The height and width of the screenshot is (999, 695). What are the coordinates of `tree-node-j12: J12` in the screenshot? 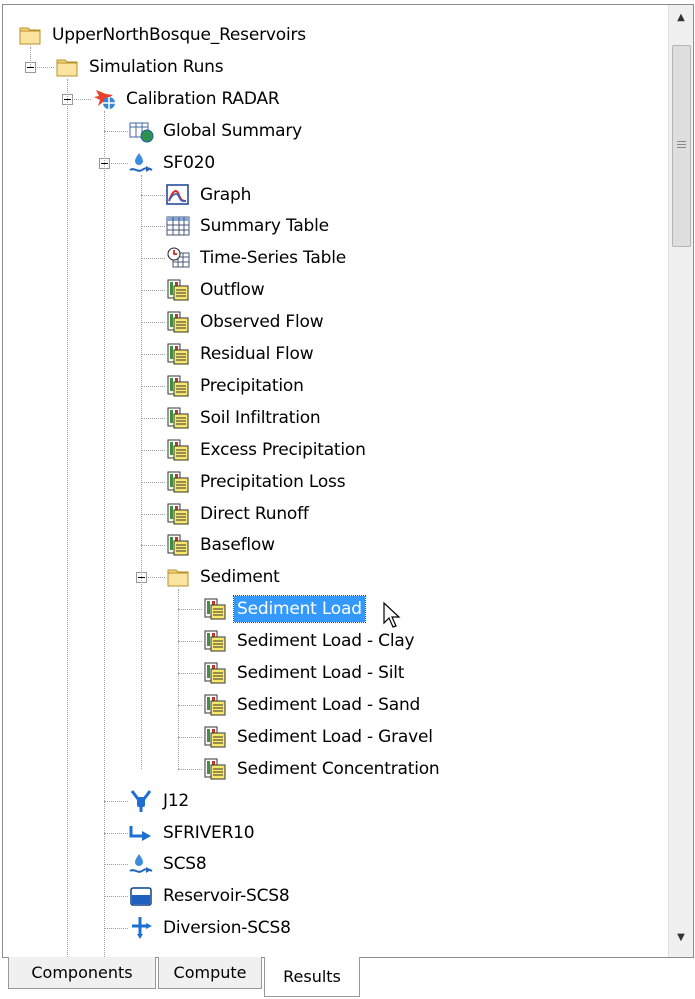 It's located at (160, 801).